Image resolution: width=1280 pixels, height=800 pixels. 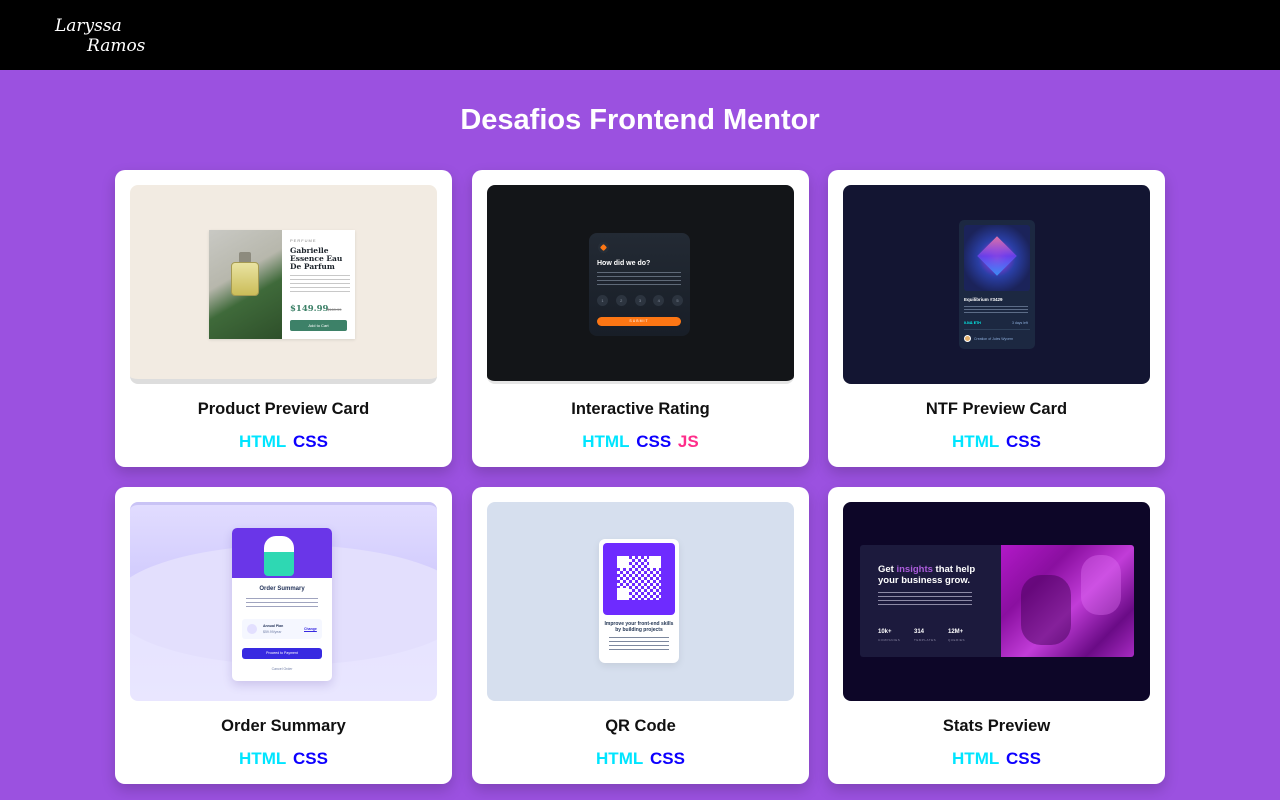 I want to click on tech-tags: HTML CSS JS, so click(x=640, y=442).